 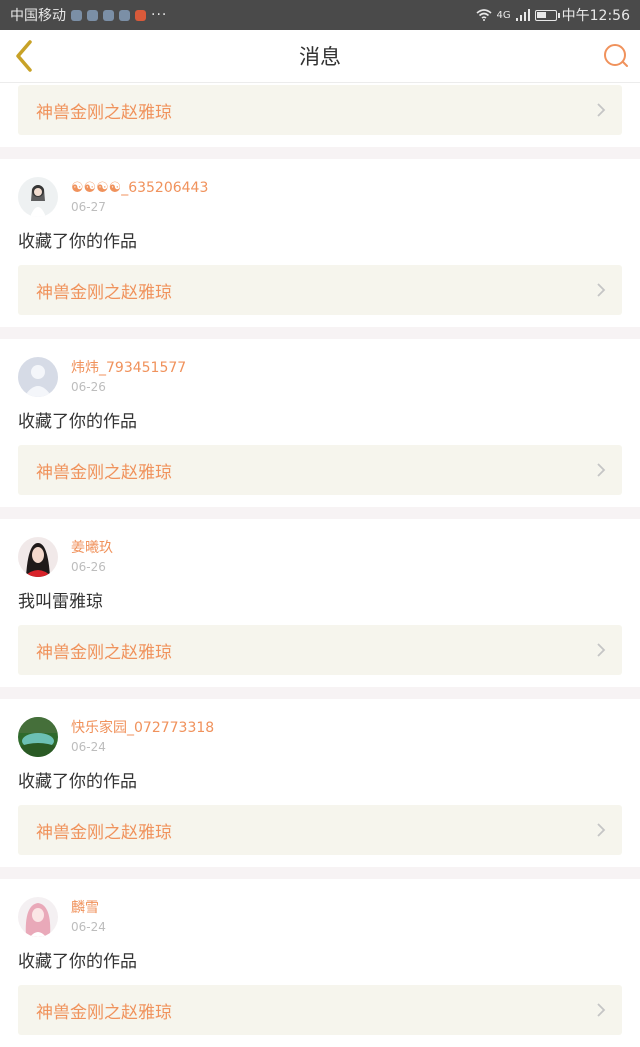 What do you see at coordinates (320, 377) in the screenshot?
I see `message-header: 炜炜_793451577 06-26` at bounding box center [320, 377].